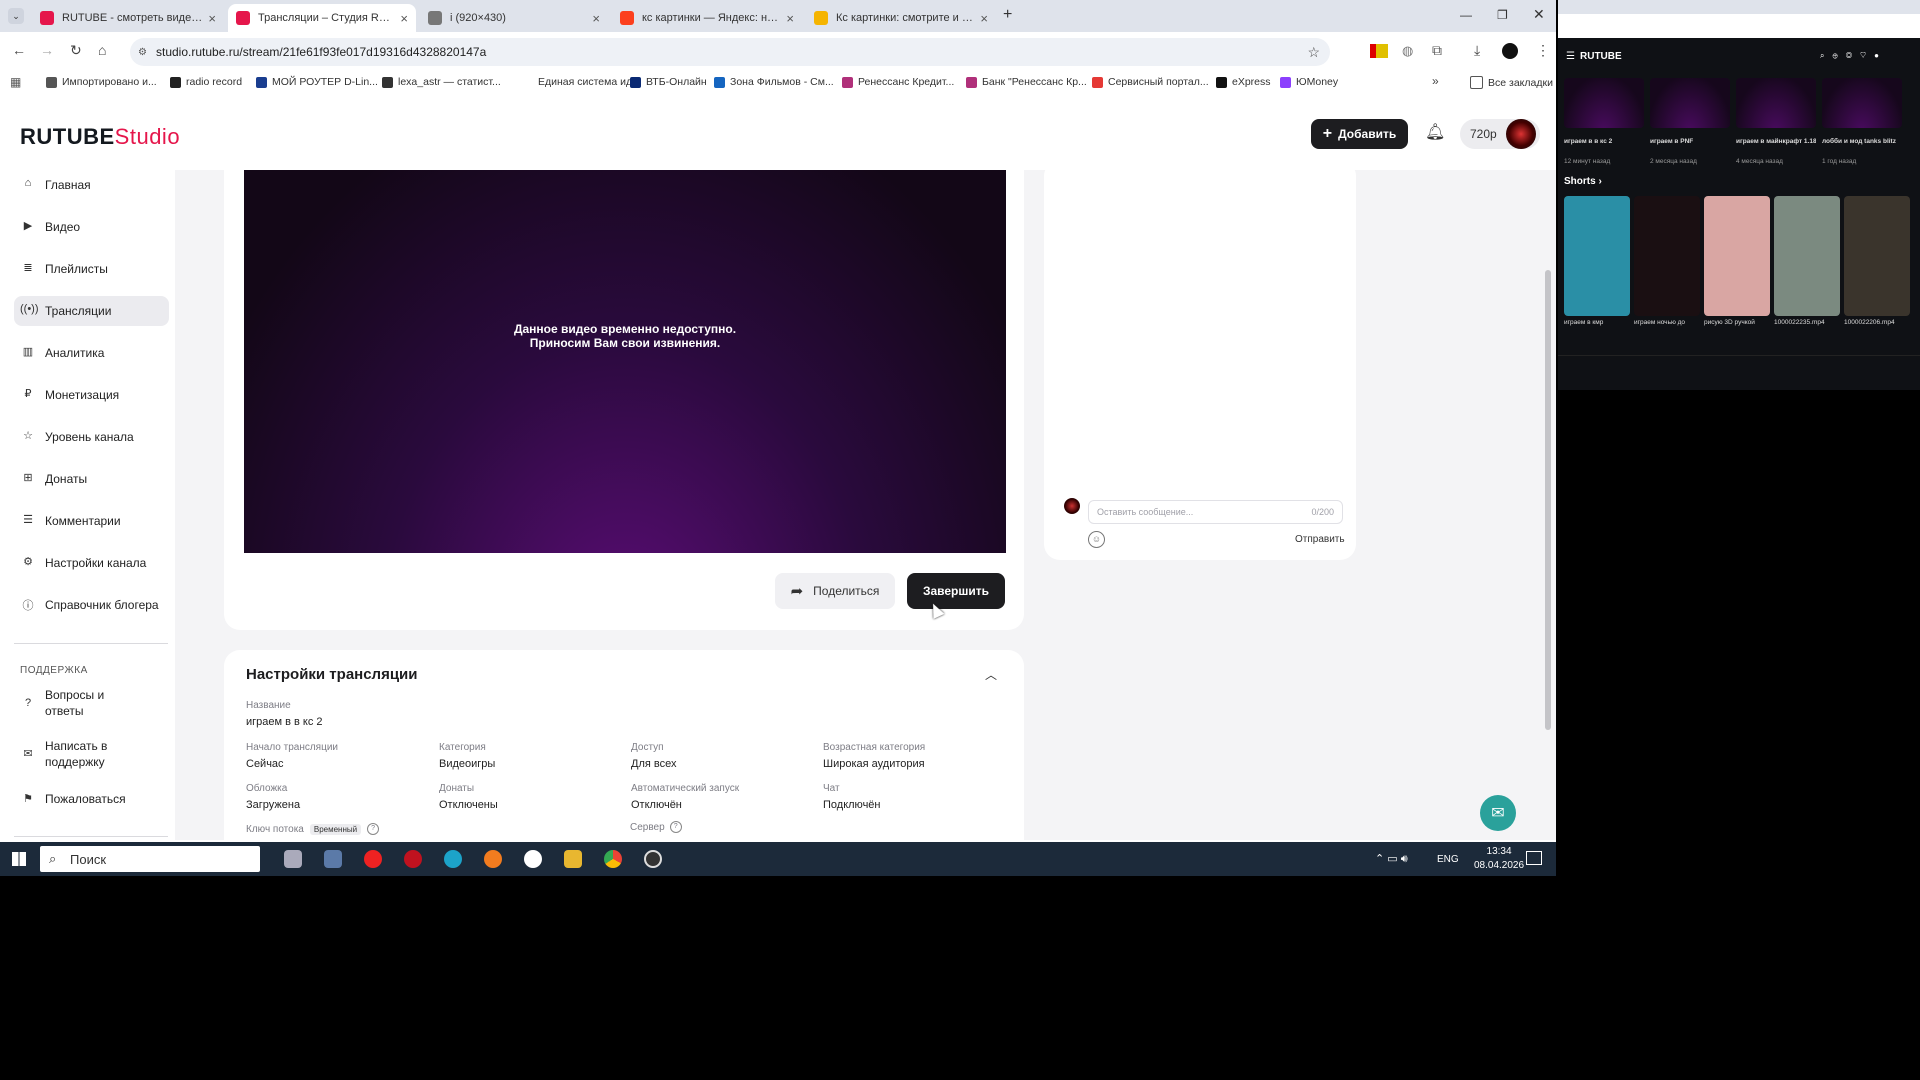  Describe the element at coordinates (675, 827) in the screenshot. I see `server-help-icon: ?` at that location.